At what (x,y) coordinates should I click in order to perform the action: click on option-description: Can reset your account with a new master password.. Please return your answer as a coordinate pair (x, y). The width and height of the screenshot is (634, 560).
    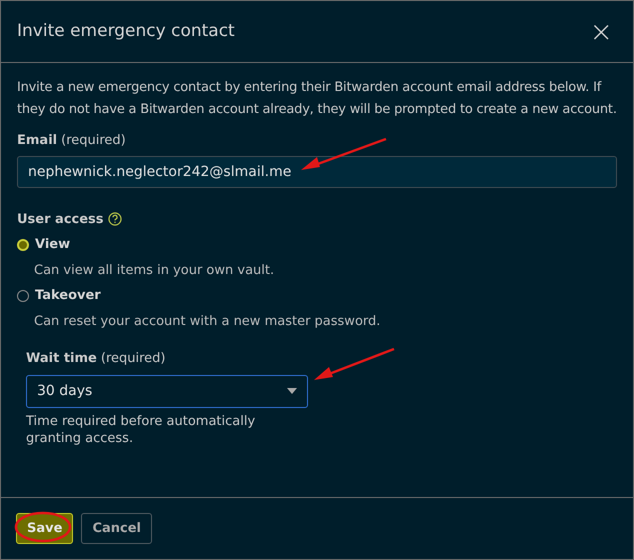
    Looking at the image, I should click on (208, 321).